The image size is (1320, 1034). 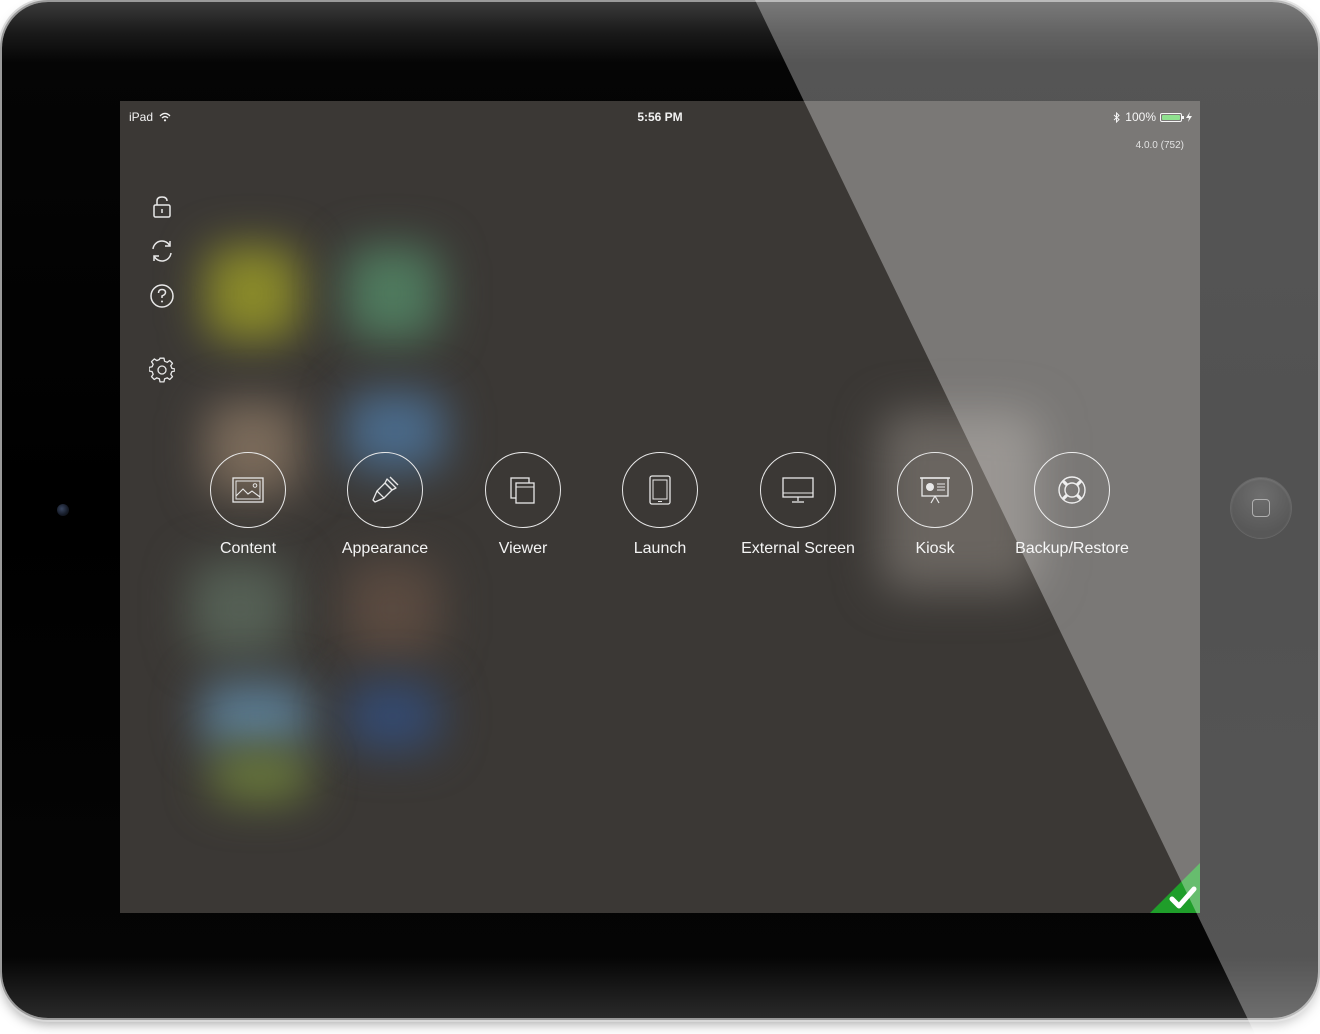 What do you see at coordinates (162, 207) in the screenshot?
I see `lock-icon` at bounding box center [162, 207].